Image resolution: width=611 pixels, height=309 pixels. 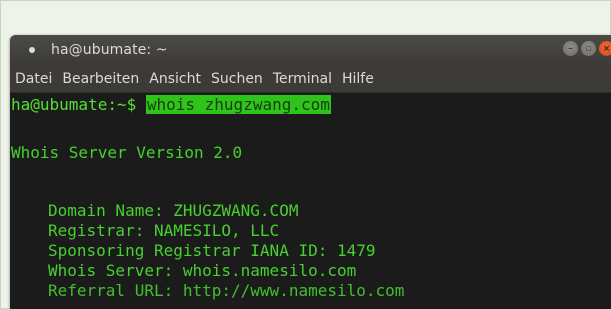 I want to click on maximize-button: ▫, so click(x=588, y=48).